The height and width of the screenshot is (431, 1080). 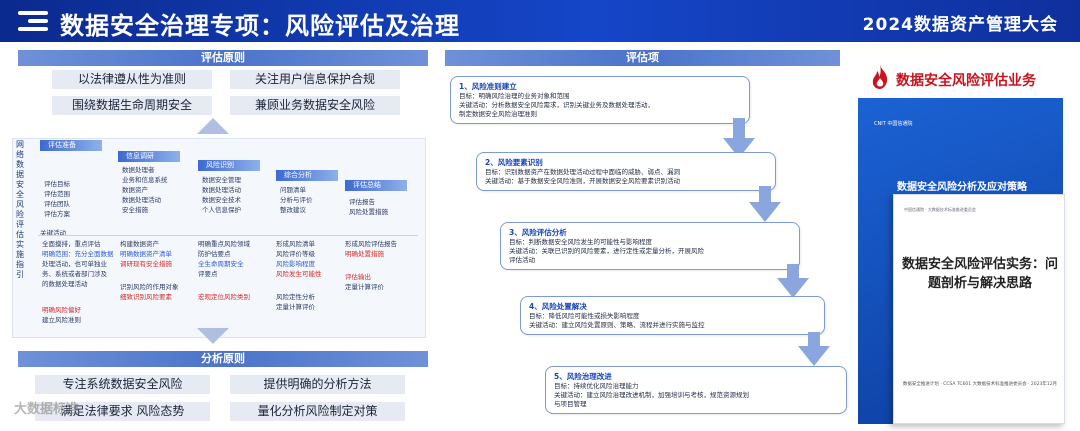 I want to click on key-item: 防护估要点, so click(x=214, y=254).